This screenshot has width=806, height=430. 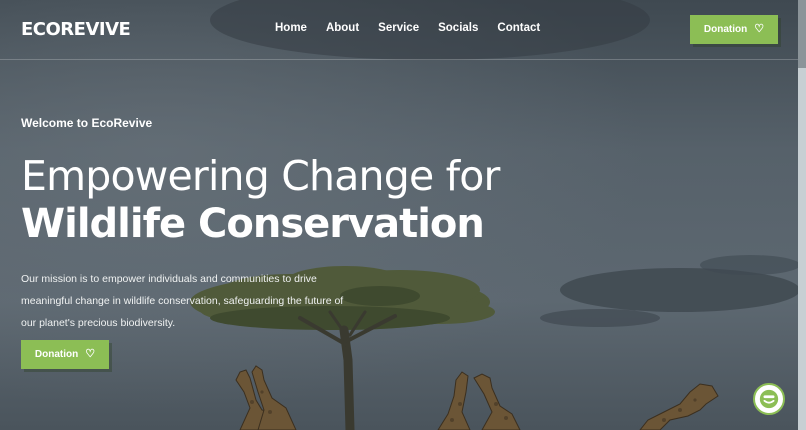 What do you see at coordinates (518, 28) in the screenshot?
I see `nav-contact: Contact` at bounding box center [518, 28].